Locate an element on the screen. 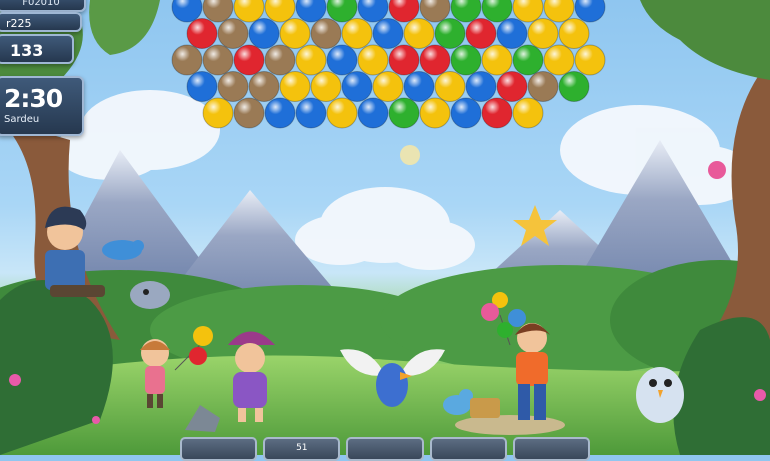 Image resolution: width=770 pixels, height=461 pixels. hud-top-counter: F02010 is located at coordinates (43, 6).